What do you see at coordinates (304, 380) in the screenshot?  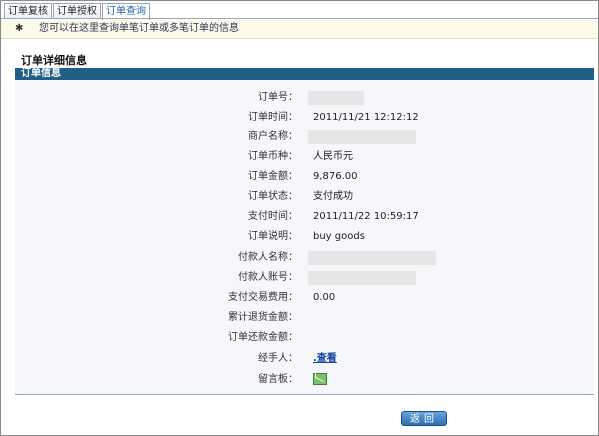 I see `field-row-message-board: 留言板：` at bounding box center [304, 380].